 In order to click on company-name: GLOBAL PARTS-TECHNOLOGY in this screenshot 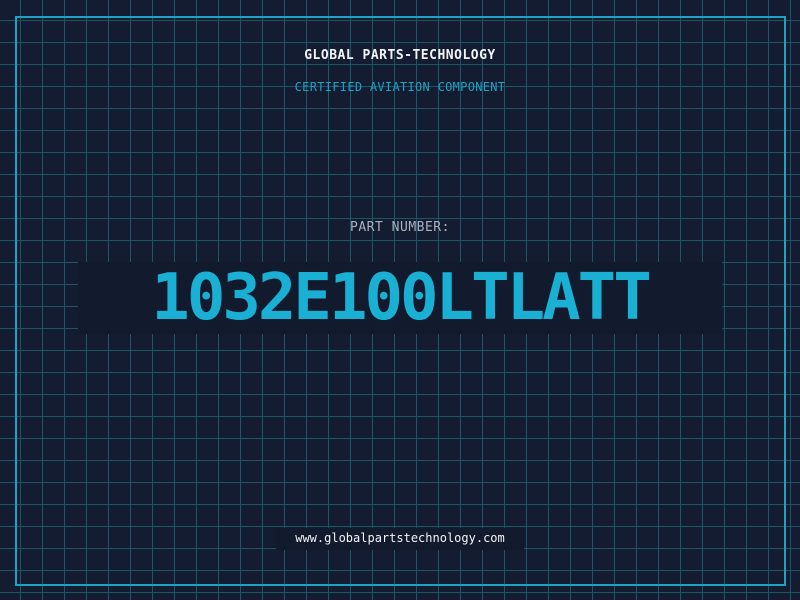, I will do `click(400, 55)`.